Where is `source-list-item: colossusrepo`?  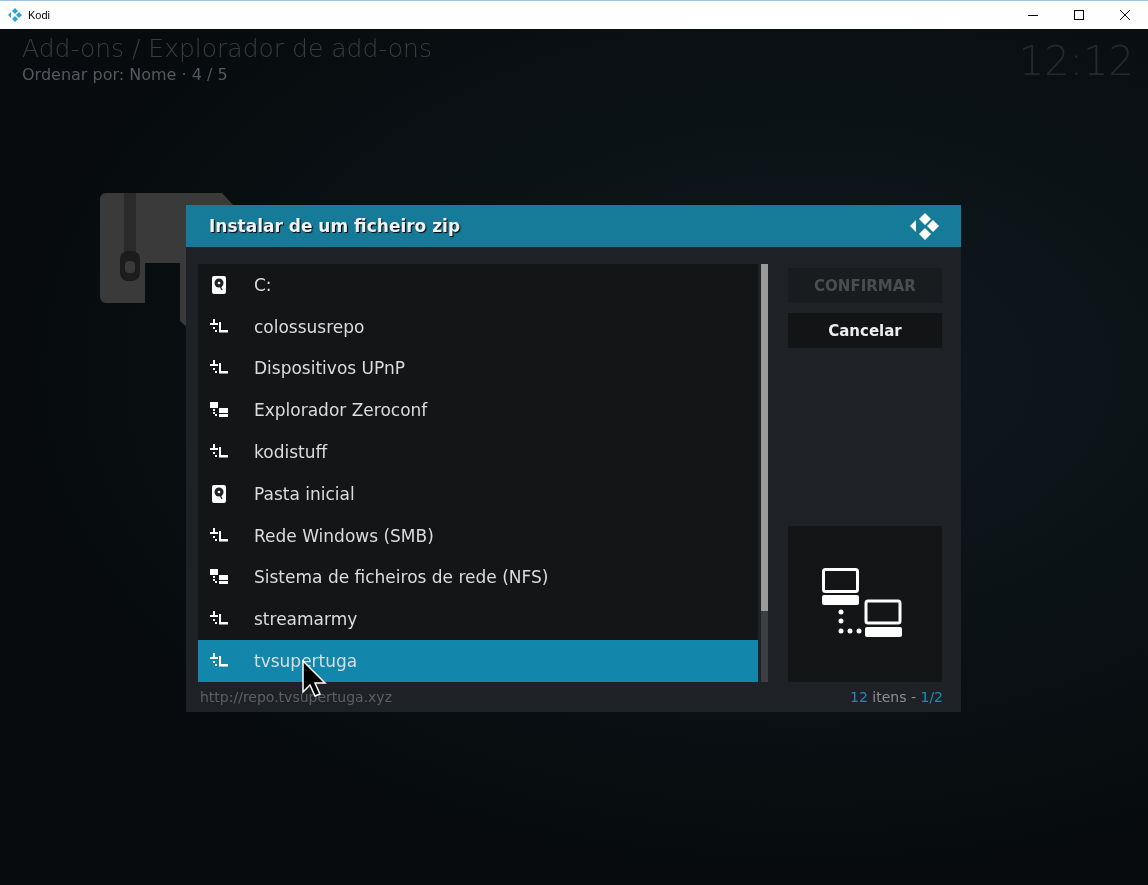
source-list-item: colossusrepo is located at coordinates (478, 326).